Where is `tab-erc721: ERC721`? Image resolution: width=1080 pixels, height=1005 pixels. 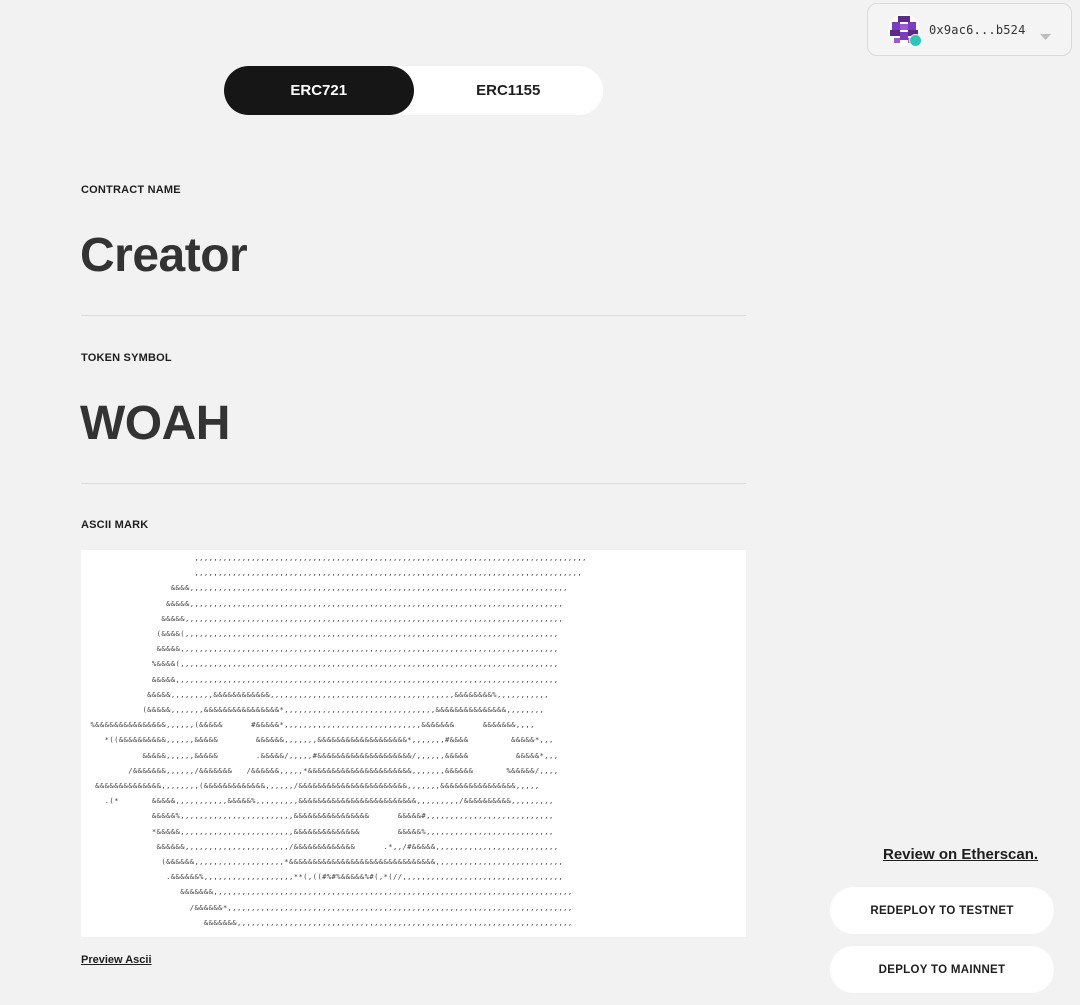
tab-erc721: ERC721 is located at coordinates (319, 90).